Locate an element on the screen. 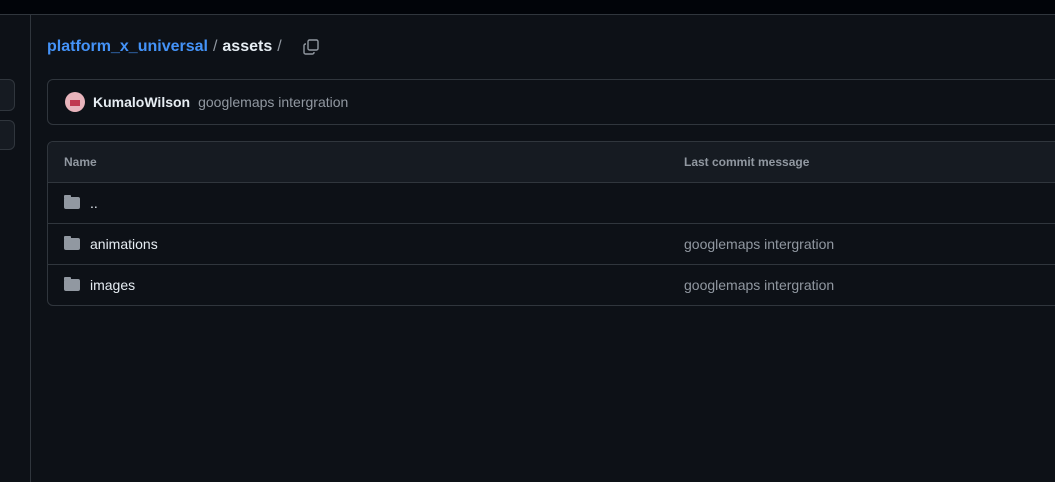 The image size is (1055, 482). avatar is located at coordinates (75, 102).